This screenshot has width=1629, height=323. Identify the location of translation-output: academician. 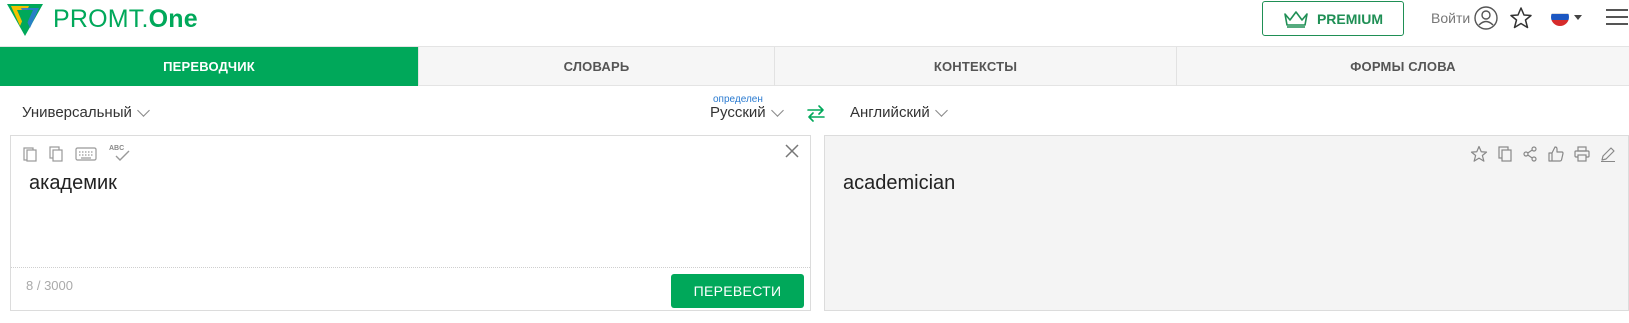
(899, 183).